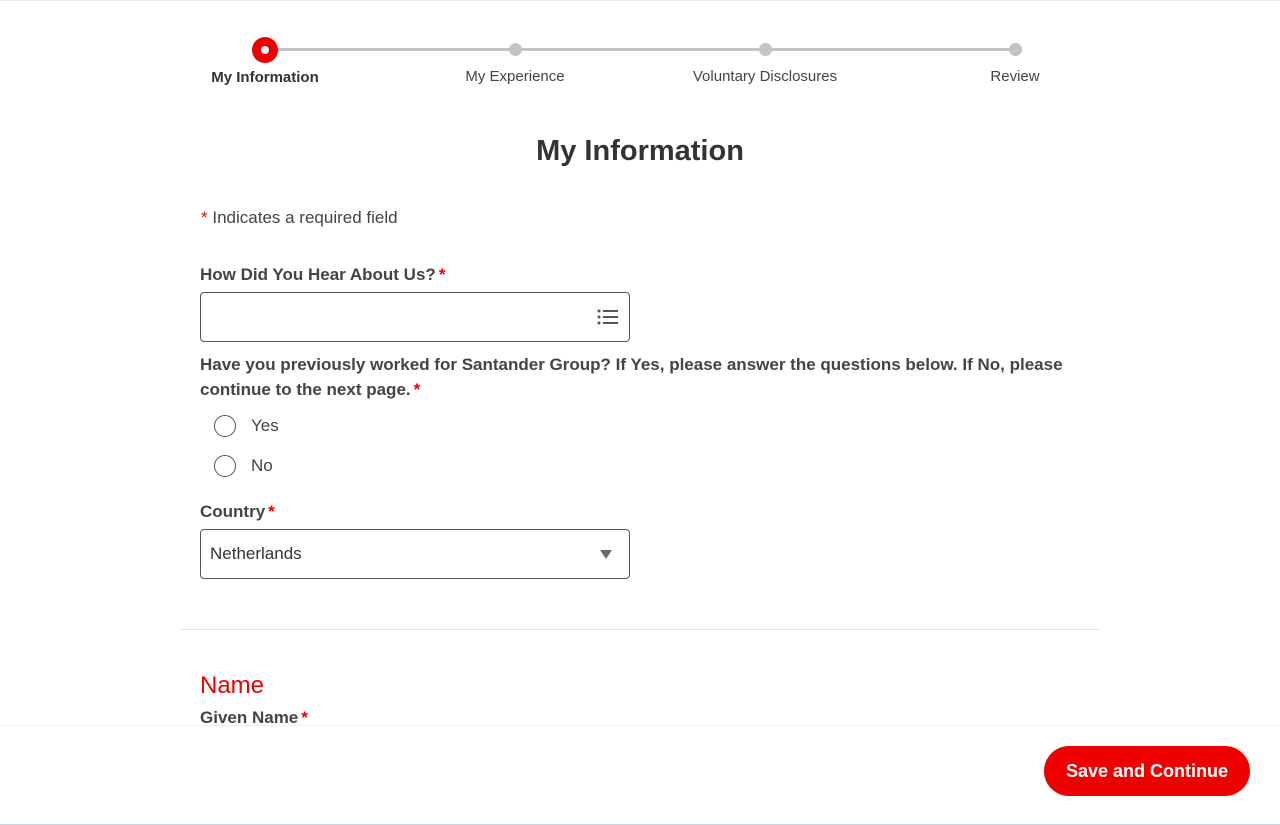  What do you see at coordinates (1015, 60) in the screenshot?
I see `step-review: Review` at bounding box center [1015, 60].